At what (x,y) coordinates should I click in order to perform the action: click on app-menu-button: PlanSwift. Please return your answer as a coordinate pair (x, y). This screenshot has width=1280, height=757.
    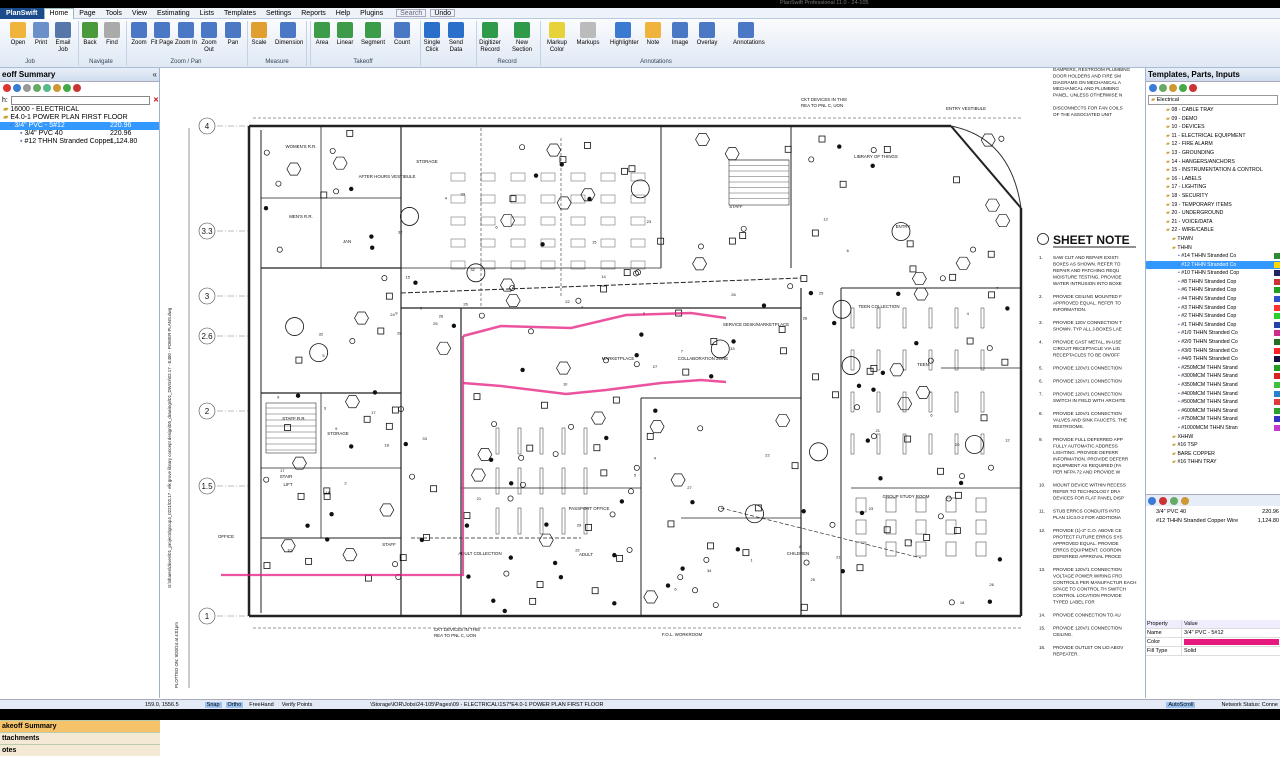
    Looking at the image, I should click on (22, 13).